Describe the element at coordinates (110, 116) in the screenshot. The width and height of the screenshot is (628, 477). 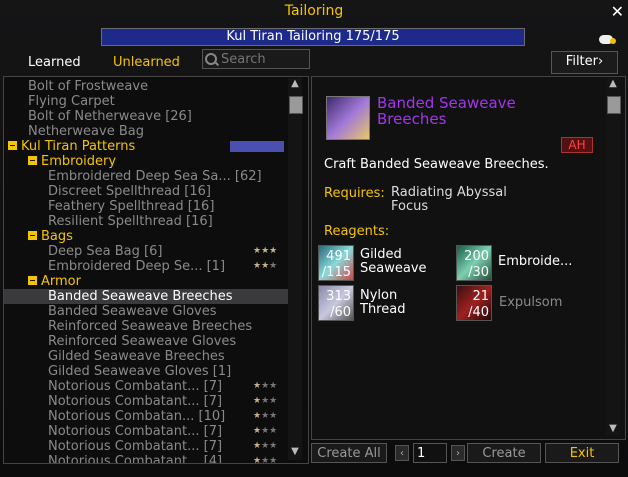
I see `row-label: Bolt of Netherweave [26]` at that location.